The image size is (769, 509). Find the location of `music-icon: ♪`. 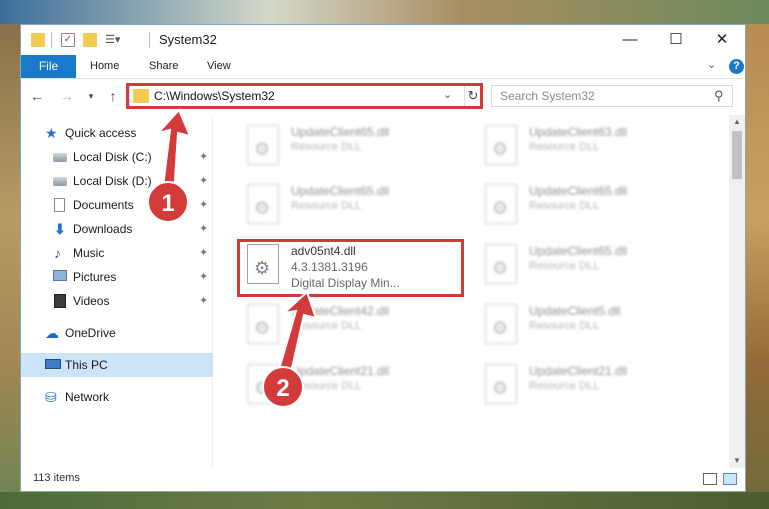

music-icon: ♪ is located at coordinates (57, 253).